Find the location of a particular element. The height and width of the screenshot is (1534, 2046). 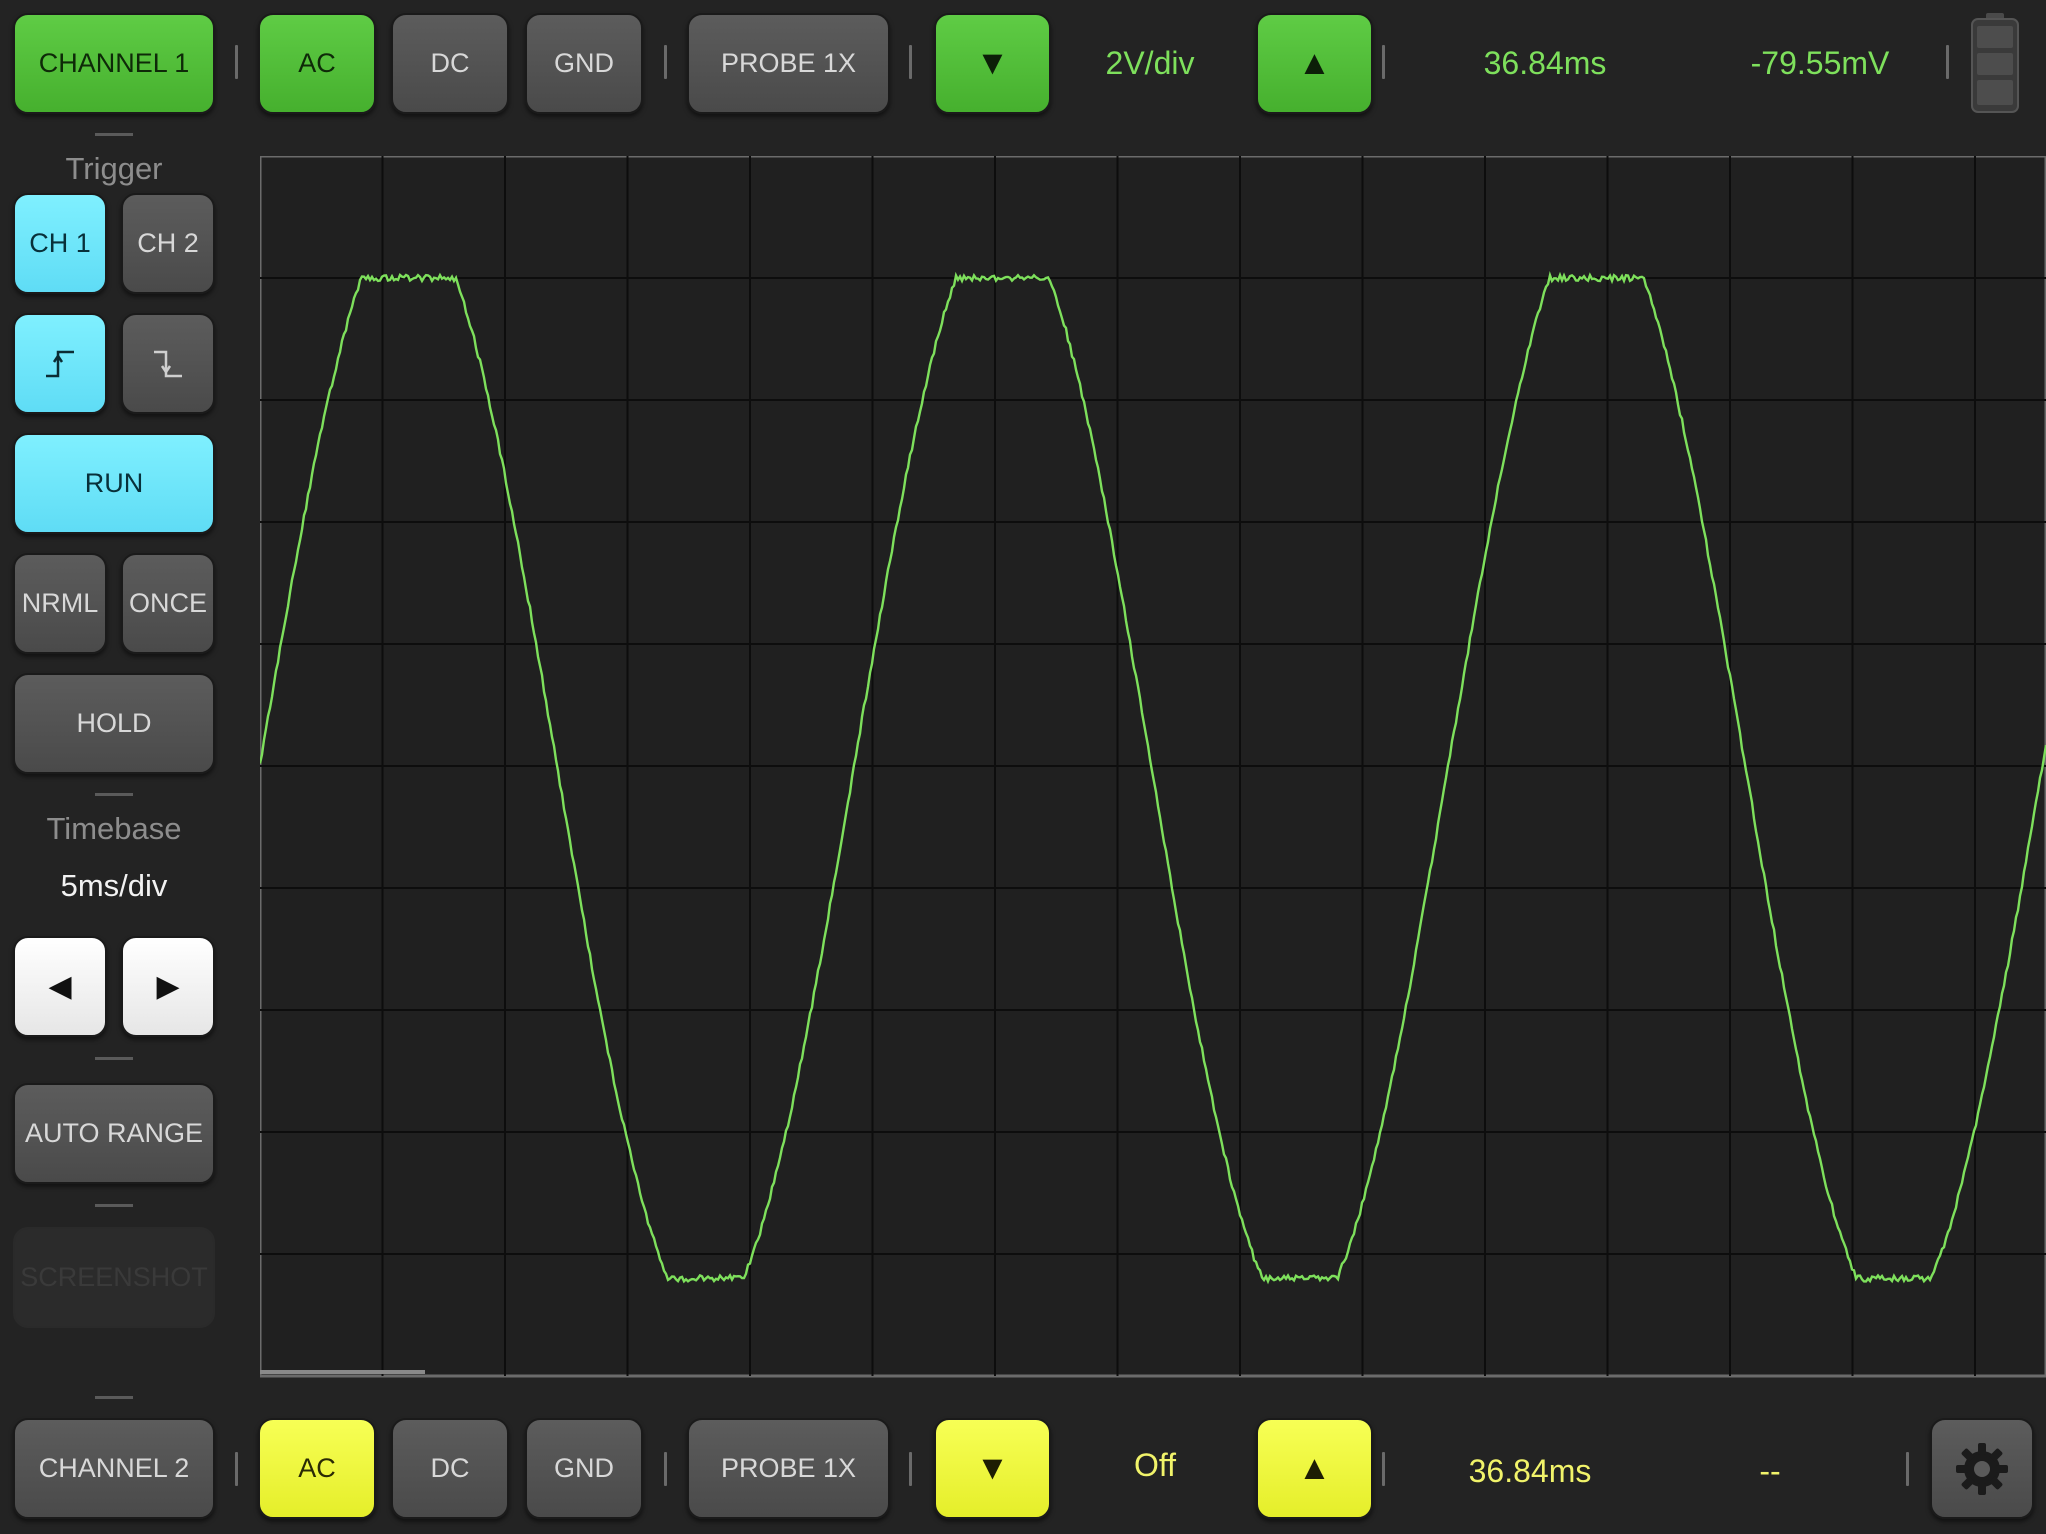

run-button: RUN is located at coordinates (114, 483).